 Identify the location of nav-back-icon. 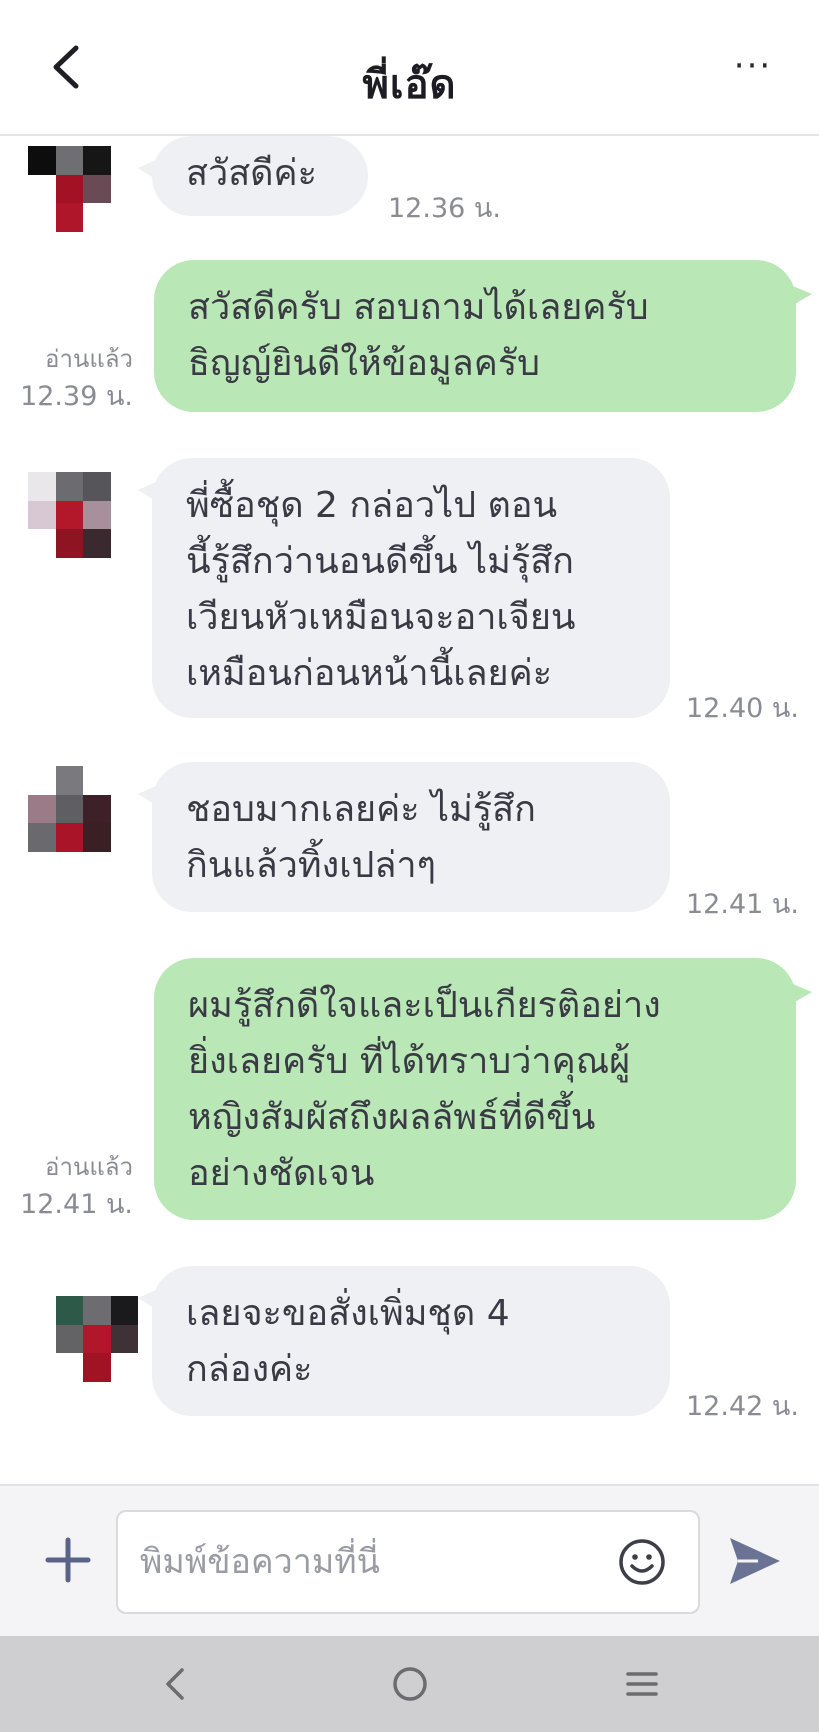
(175, 1684).